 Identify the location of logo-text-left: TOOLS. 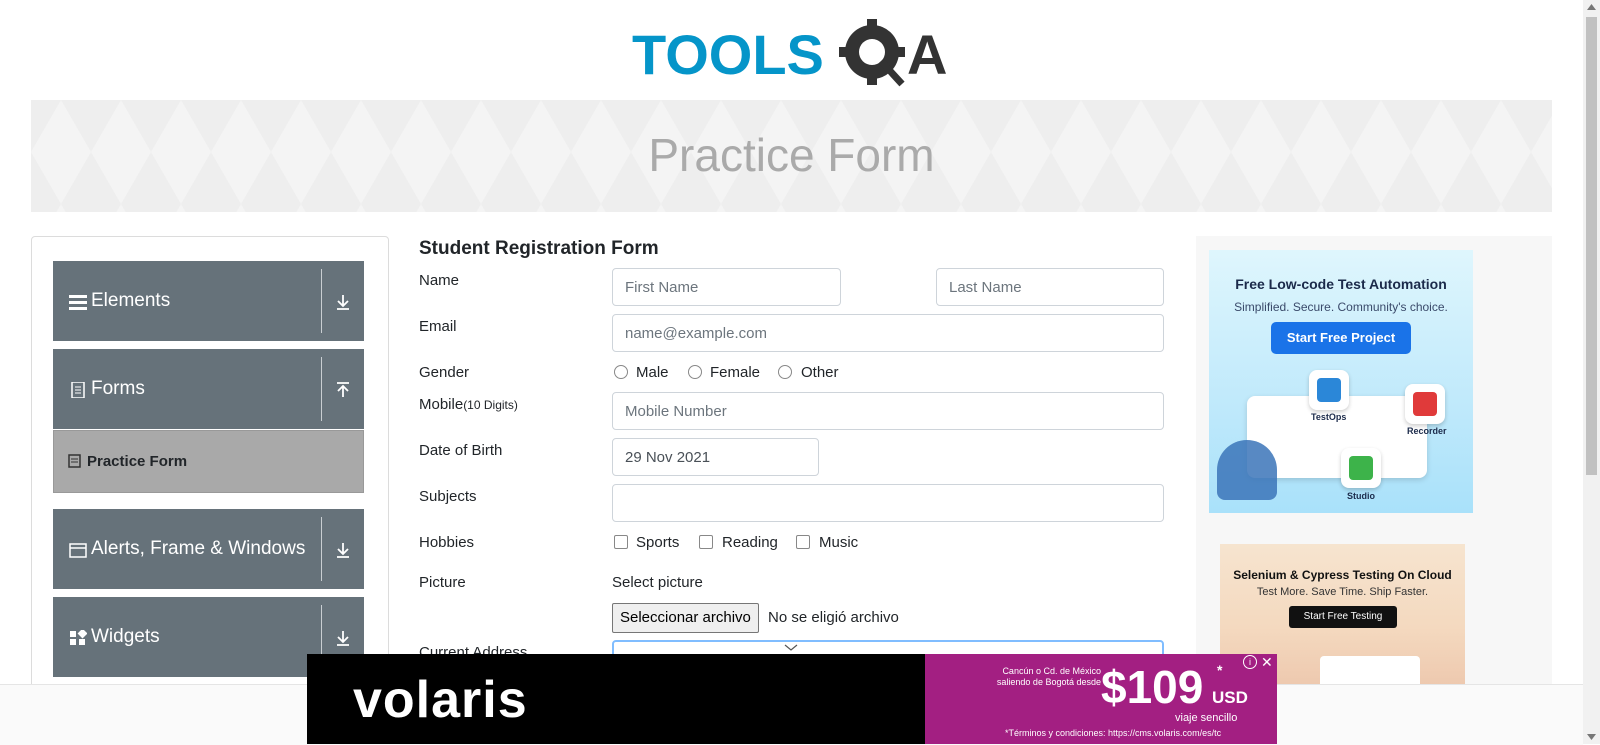
(728, 54).